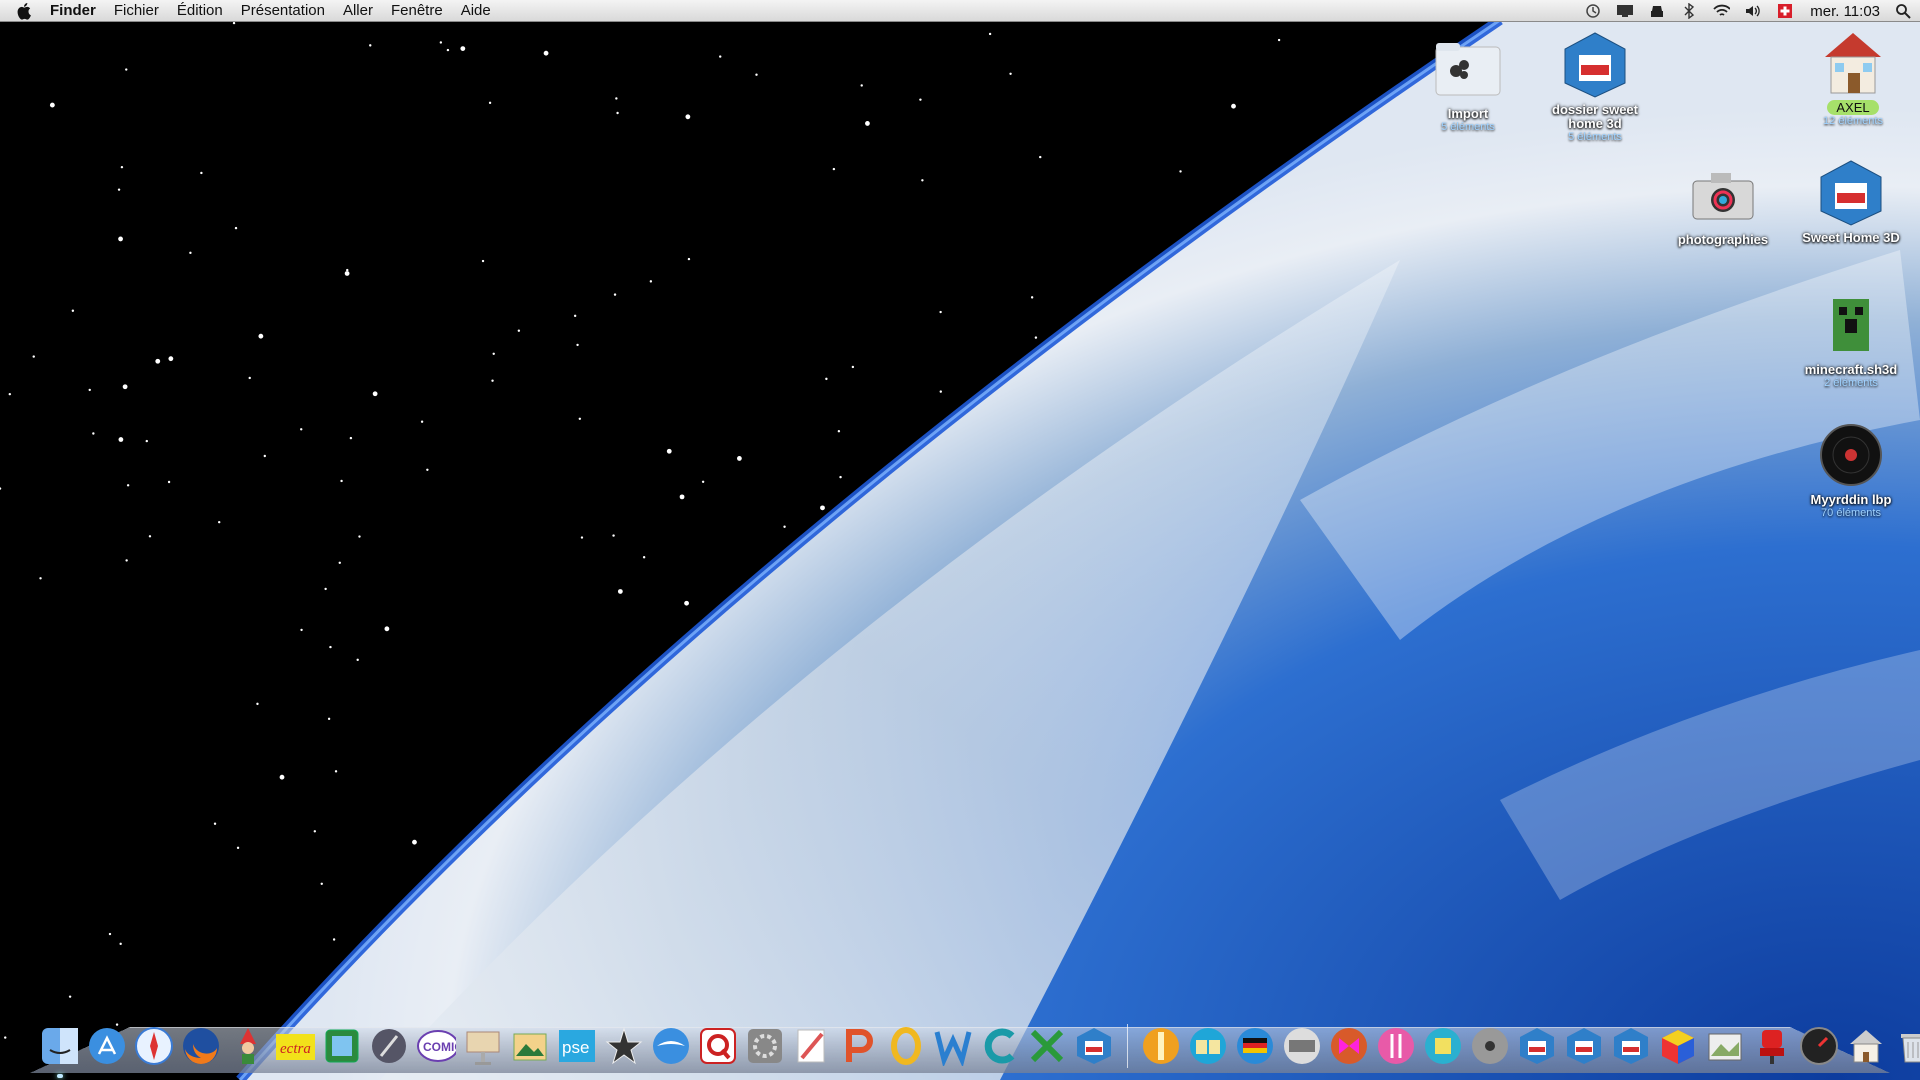 Image resolution: width=1920 pixels, height=1080 pixels. What do you see at coordinates (1625, 11) in the screenshot?
I see `display-icon` at bounding box center [1625, 11].